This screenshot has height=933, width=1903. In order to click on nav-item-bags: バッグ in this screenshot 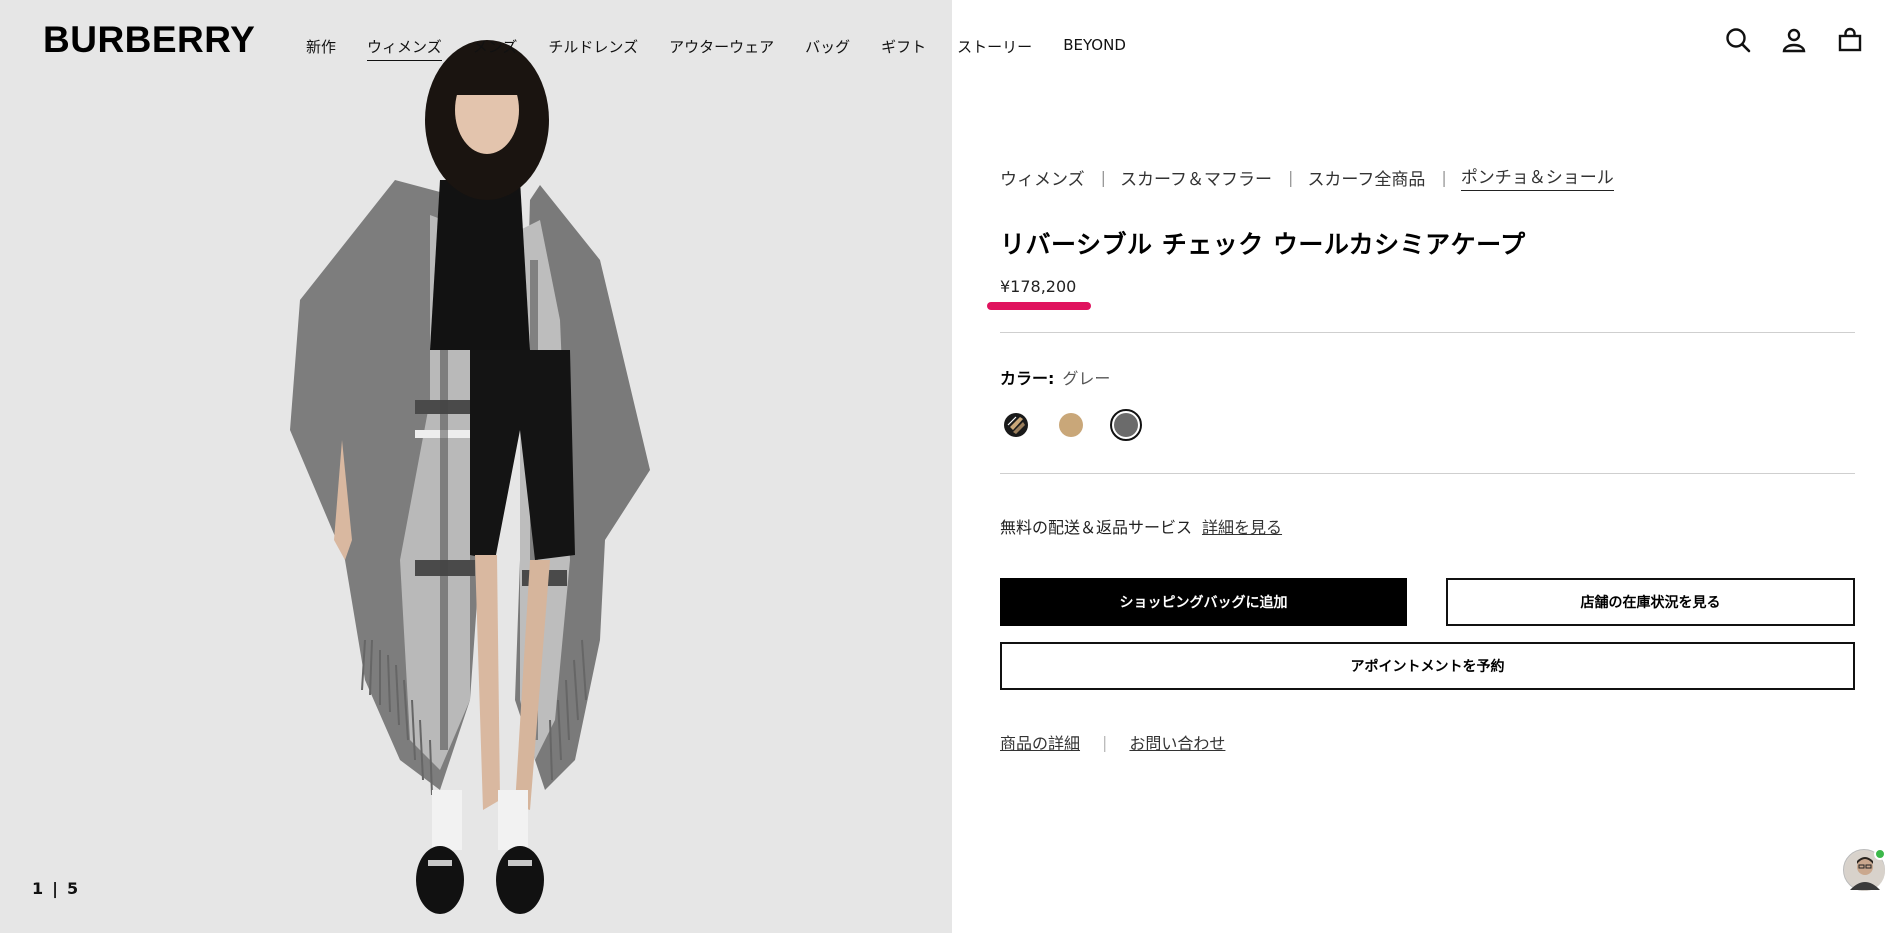, I will do `click(827, 48)`.